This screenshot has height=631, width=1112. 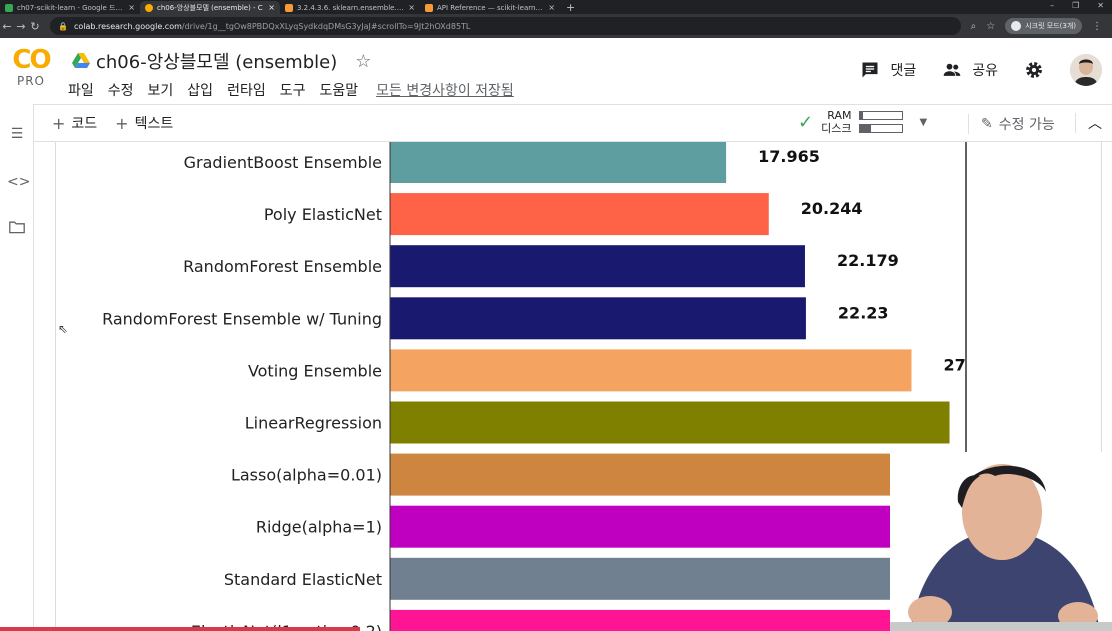 I want to click on pencil-icon: ✎, so click(x=987, y=124).